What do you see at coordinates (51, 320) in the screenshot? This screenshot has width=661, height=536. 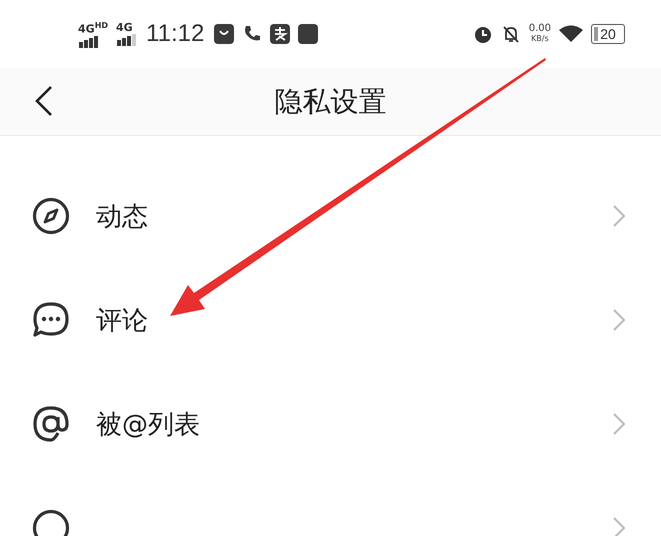 I see `chat-bubble-icon` at bounding box center [51, 320].